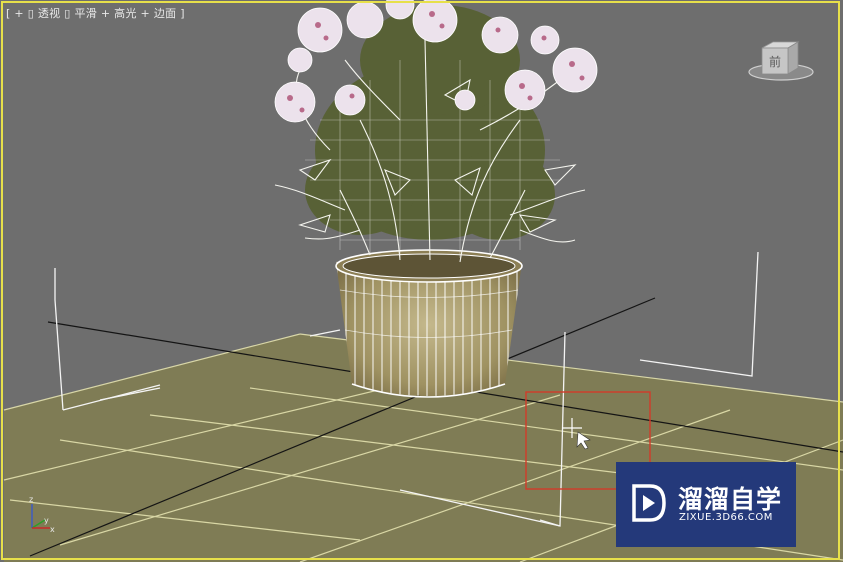 This screenshot has width=843, height=562. I want to click on watermark-badge: 溜溜自学 ZIXUE.3D66.COM, so click(706, 504).